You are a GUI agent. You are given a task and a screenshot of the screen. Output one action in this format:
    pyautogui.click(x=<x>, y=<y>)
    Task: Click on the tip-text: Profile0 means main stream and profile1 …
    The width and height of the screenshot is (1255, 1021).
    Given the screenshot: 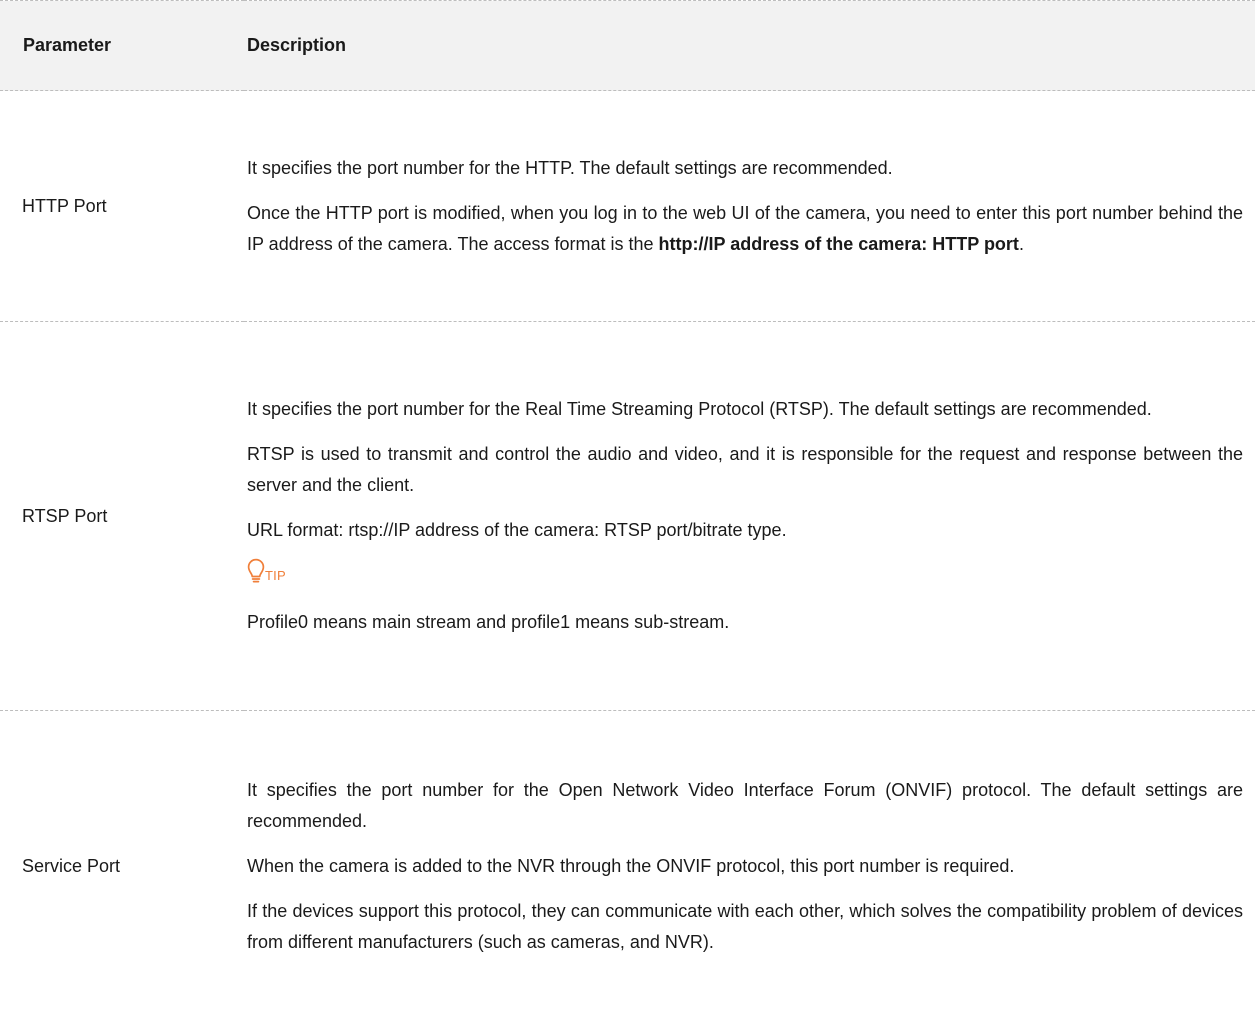 What is the action you would take?
    pyautogui.click(x=745, y=622)
    